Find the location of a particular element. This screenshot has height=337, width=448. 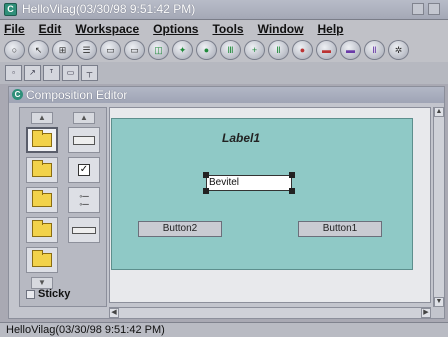

palette-category-folder-check is located at coordinates (42, 140).